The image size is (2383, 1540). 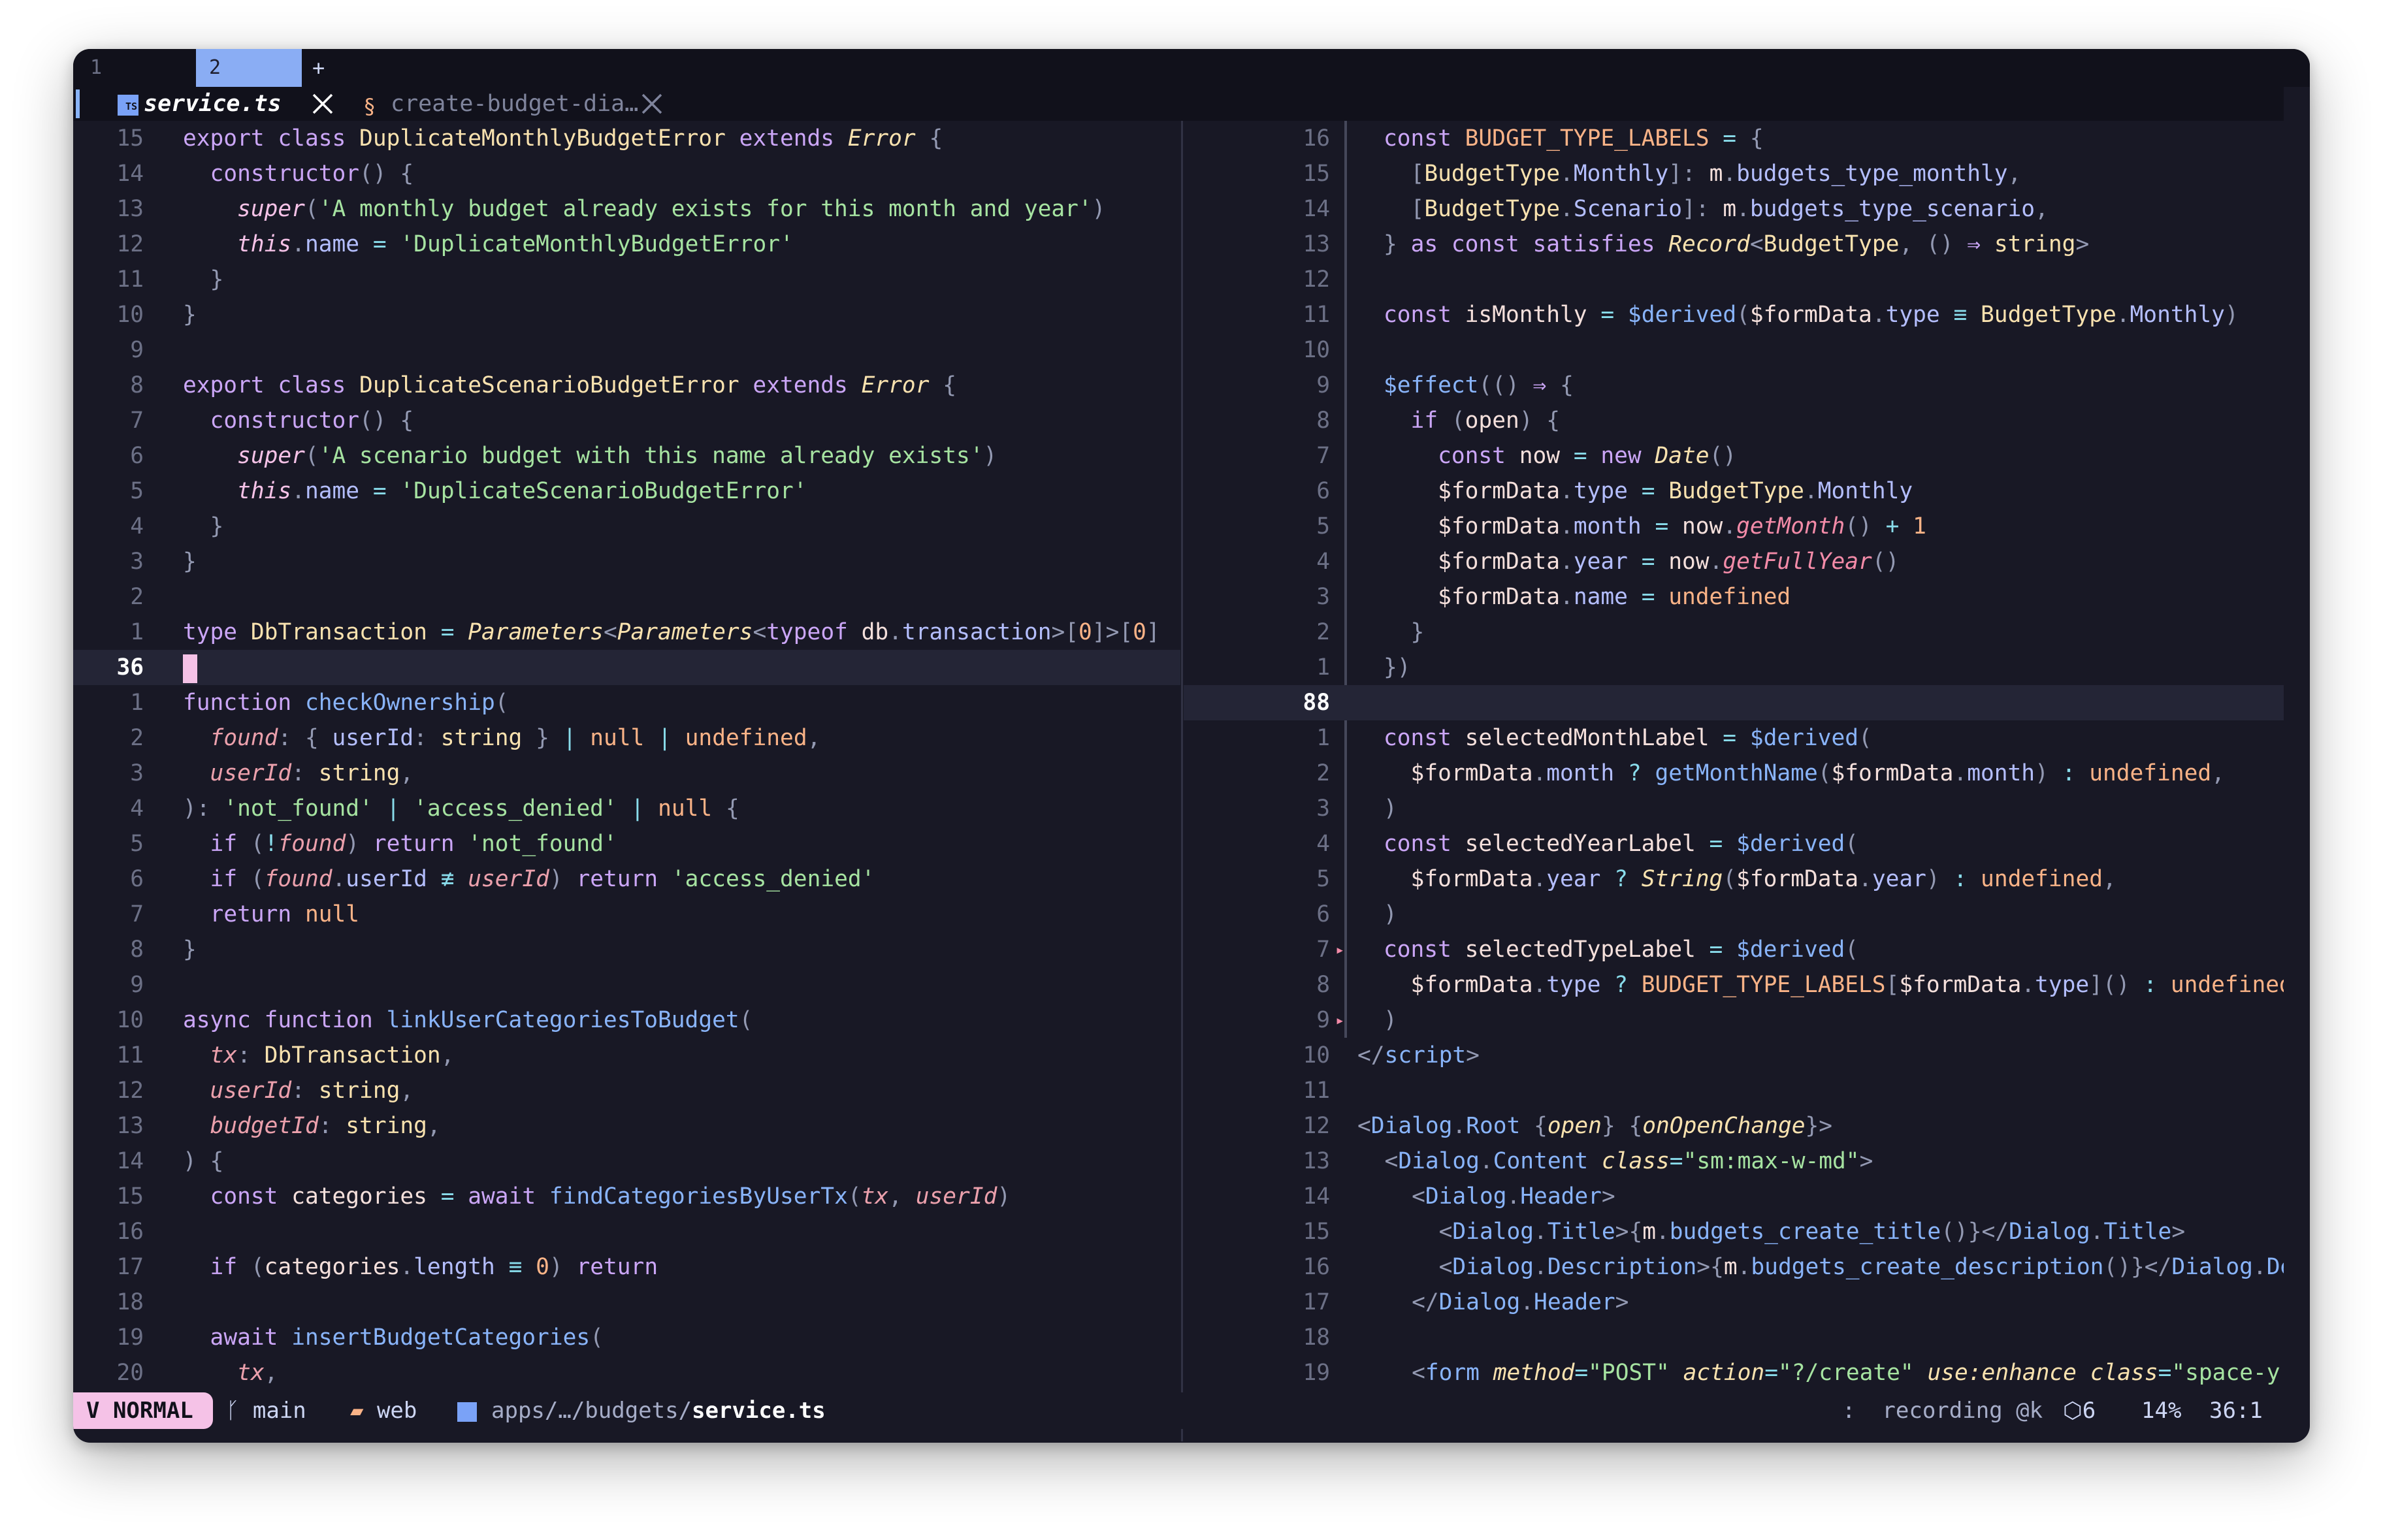 I want to click on code-line: 20 tx,, so click(x=626, y=1372).